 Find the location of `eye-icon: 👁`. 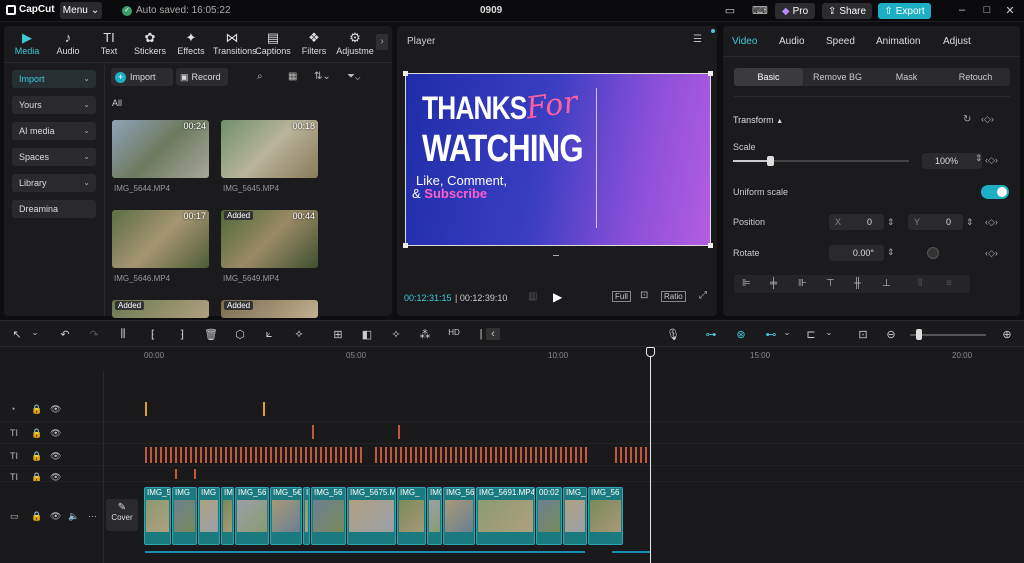

eye-icon: 👁 is located at coordinates (55, 516).